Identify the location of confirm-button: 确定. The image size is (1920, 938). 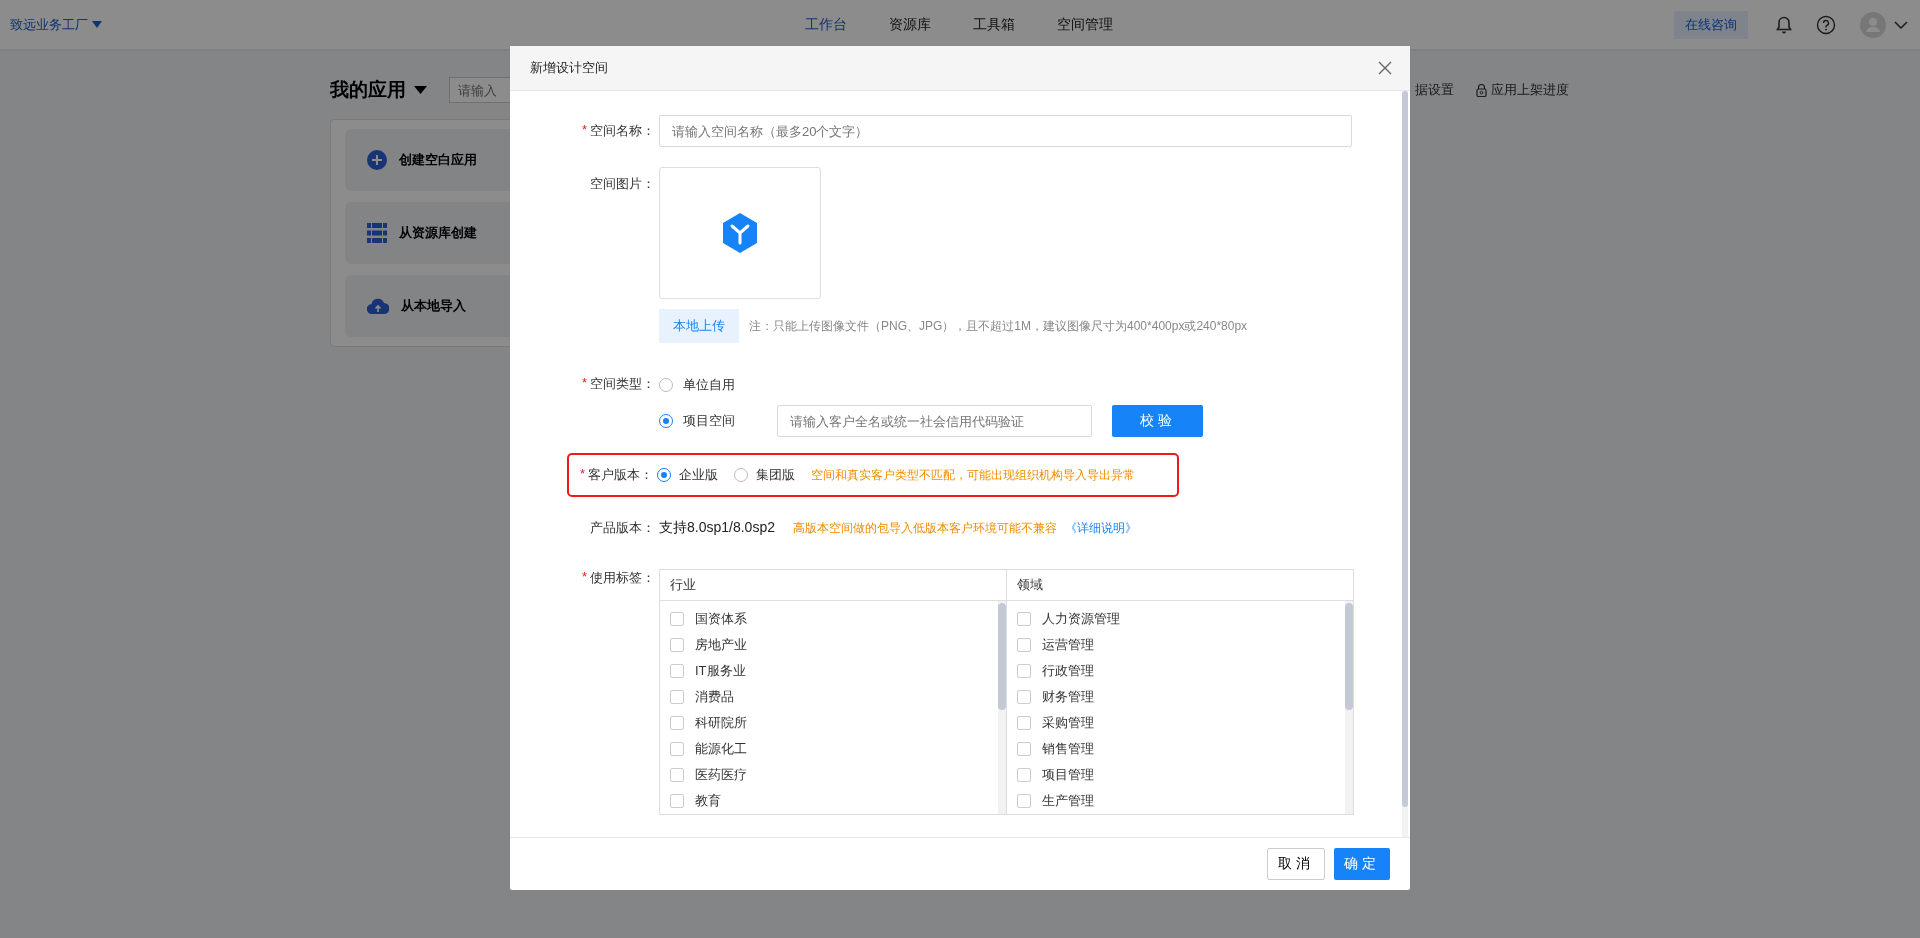
(1362, 864).